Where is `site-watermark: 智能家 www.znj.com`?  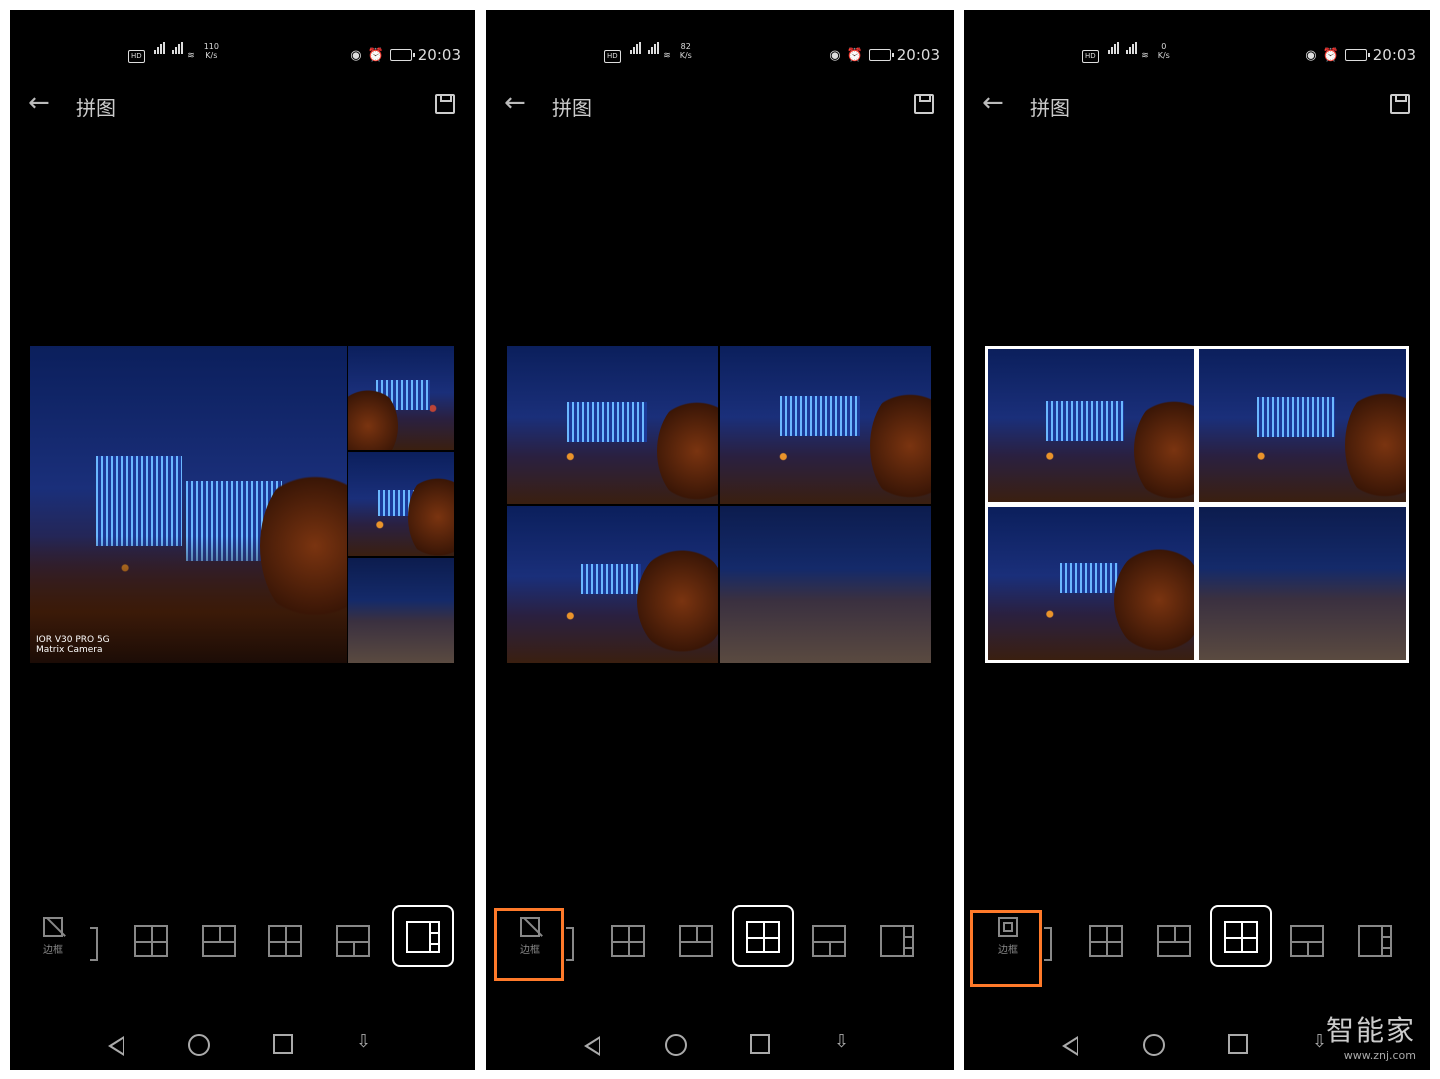 site-watermark: 智能家 www.znj.com is located at coordinates (1371, 1035).